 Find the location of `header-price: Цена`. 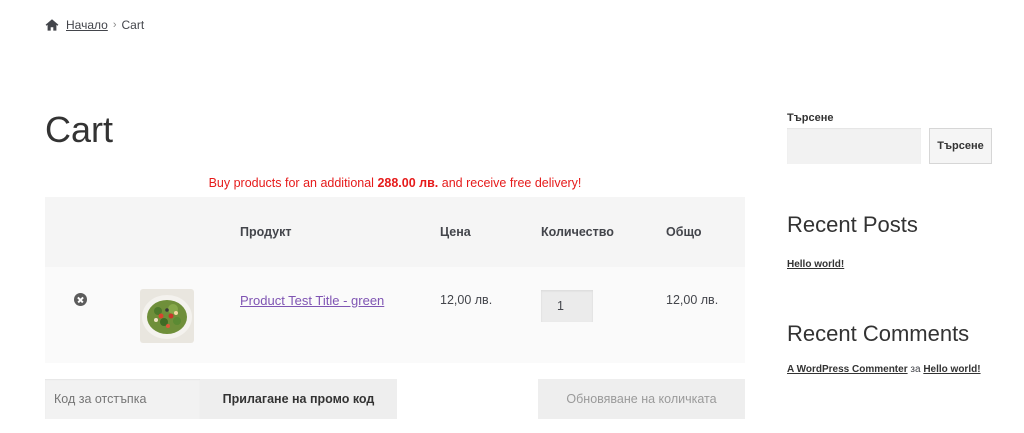

header-price: Цена is located at coordinates (455, 232).